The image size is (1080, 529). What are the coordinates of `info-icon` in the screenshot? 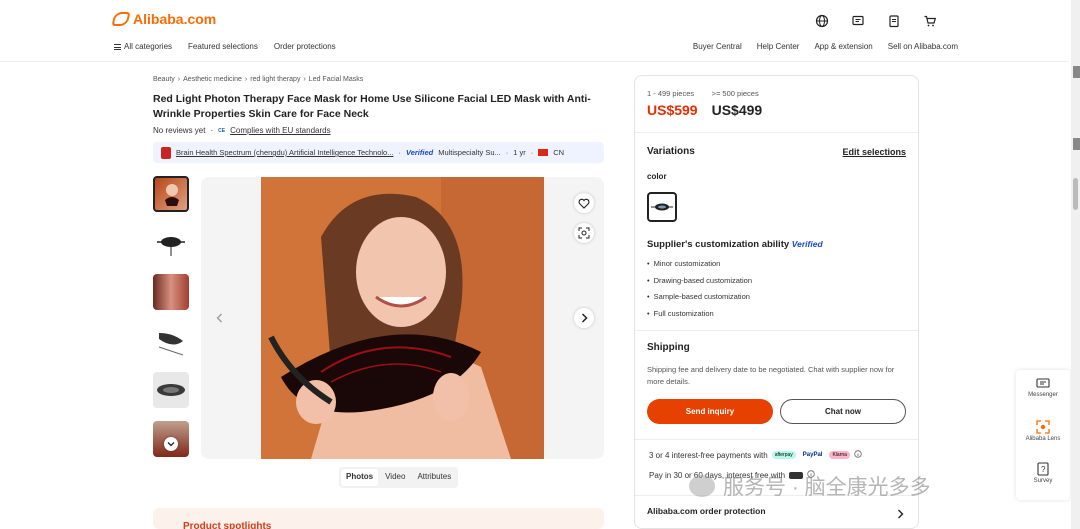 It's located at (858, 455).